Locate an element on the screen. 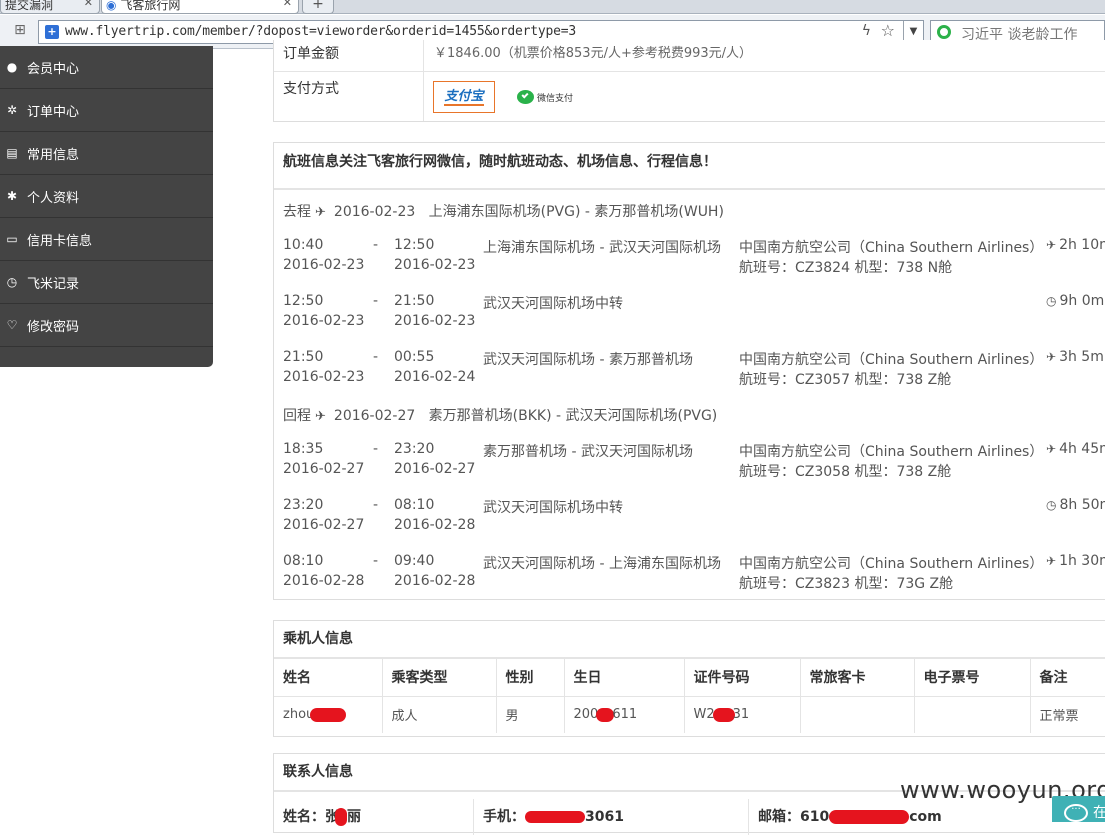 The height and width of the screenshot is (835, 1105). e-ticket-number is located at coordinates (972, 714).